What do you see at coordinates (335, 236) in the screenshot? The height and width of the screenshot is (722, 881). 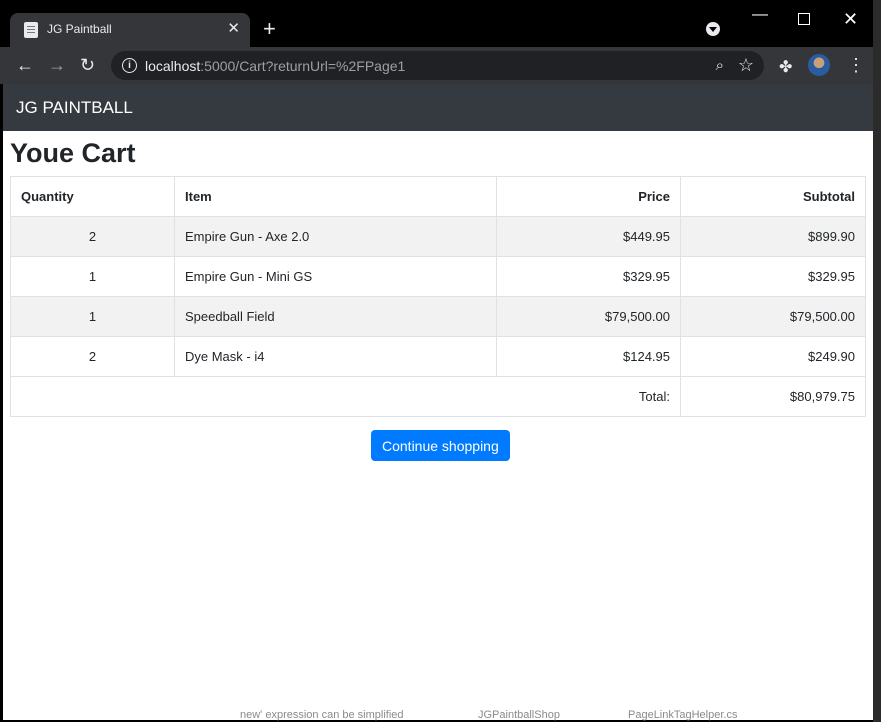 I see `cell-item: Empire Gun - Axe 2.0` at bounding box center [335, 236].